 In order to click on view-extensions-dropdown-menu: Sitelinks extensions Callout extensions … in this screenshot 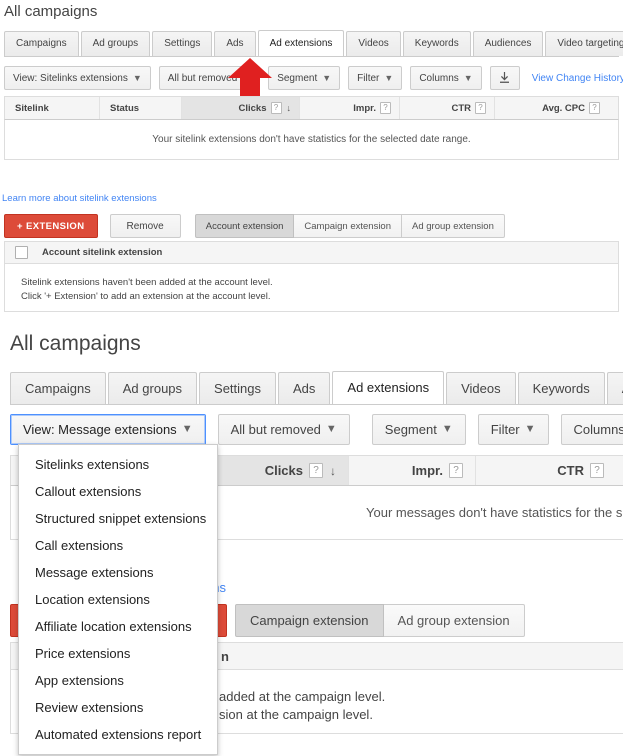, I will do `click(118, 599)`.